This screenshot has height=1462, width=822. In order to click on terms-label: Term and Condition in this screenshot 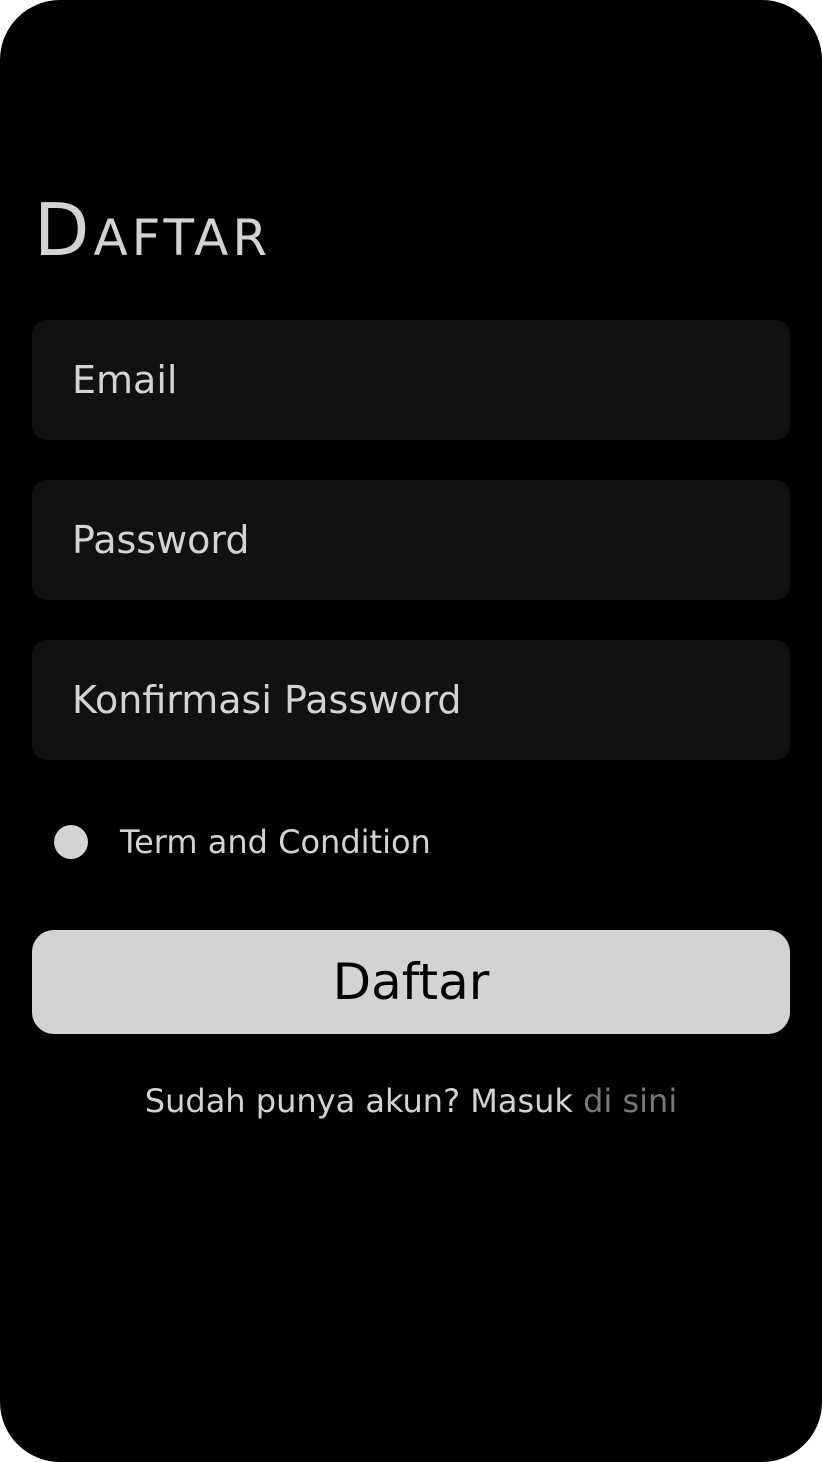, I will do `click(275, 842)`.